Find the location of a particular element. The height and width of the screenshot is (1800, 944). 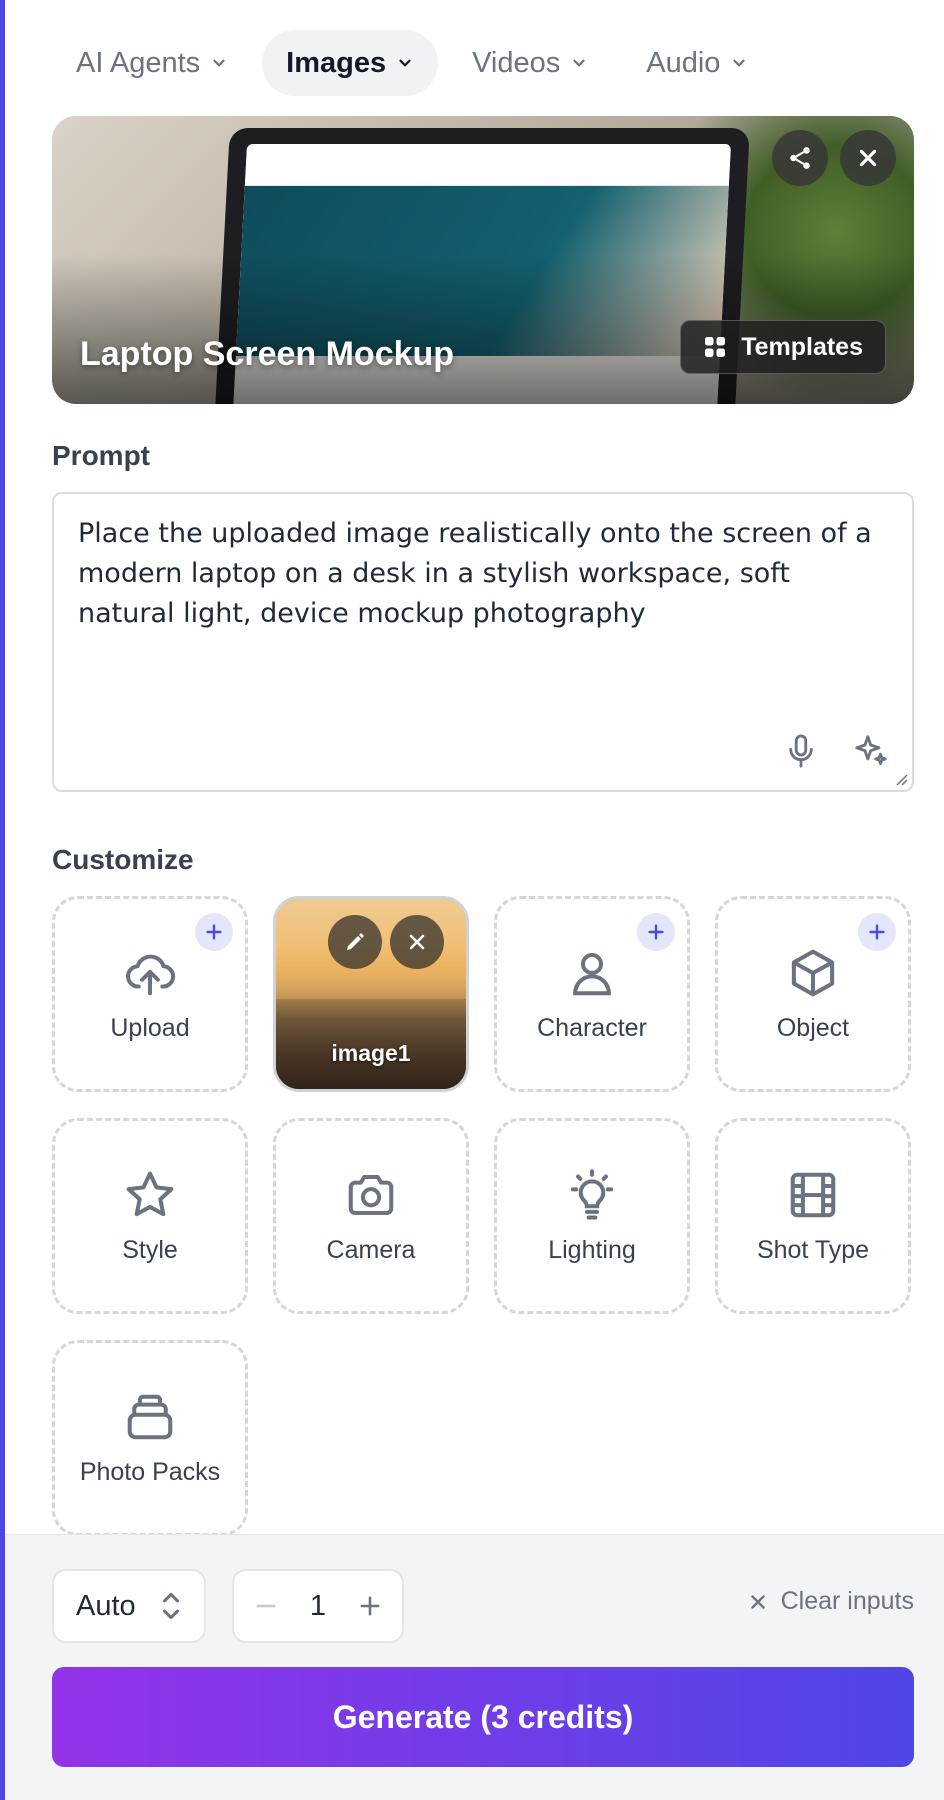

share-button is located at coordinates (800, 158).